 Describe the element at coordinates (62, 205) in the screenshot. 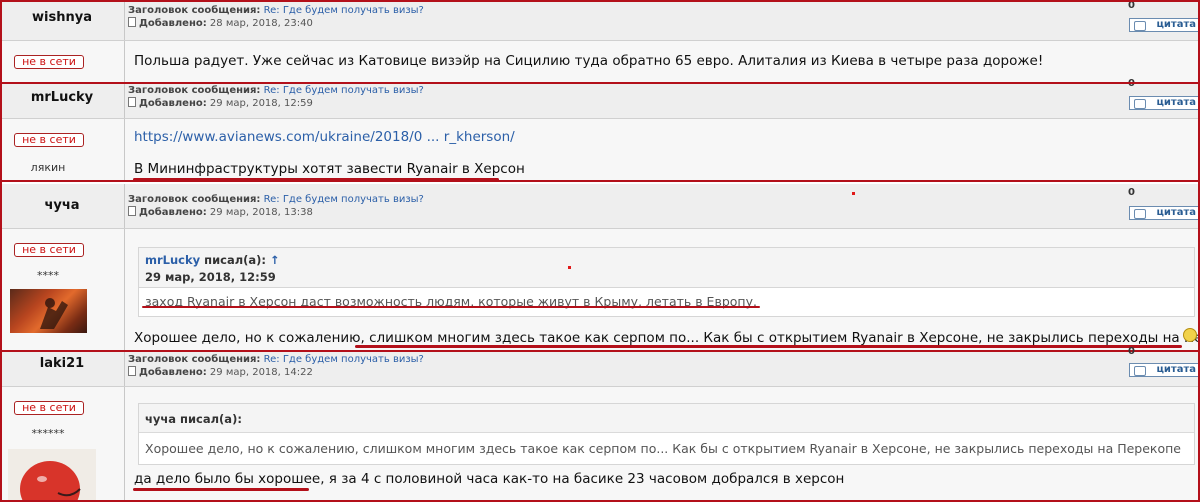

I see `author-name: чуча` at that location.